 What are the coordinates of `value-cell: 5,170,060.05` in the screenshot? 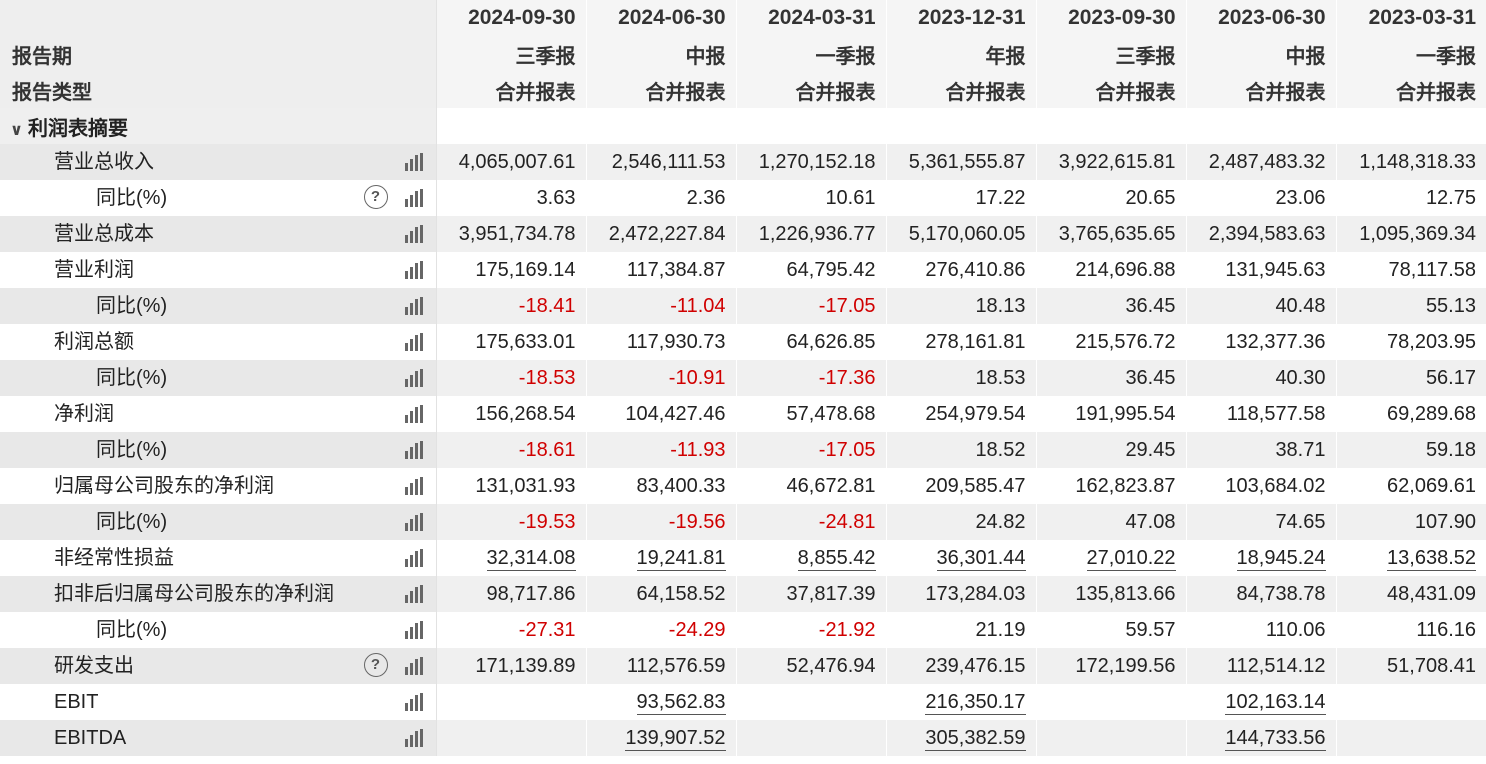 It's located at (960, 234).